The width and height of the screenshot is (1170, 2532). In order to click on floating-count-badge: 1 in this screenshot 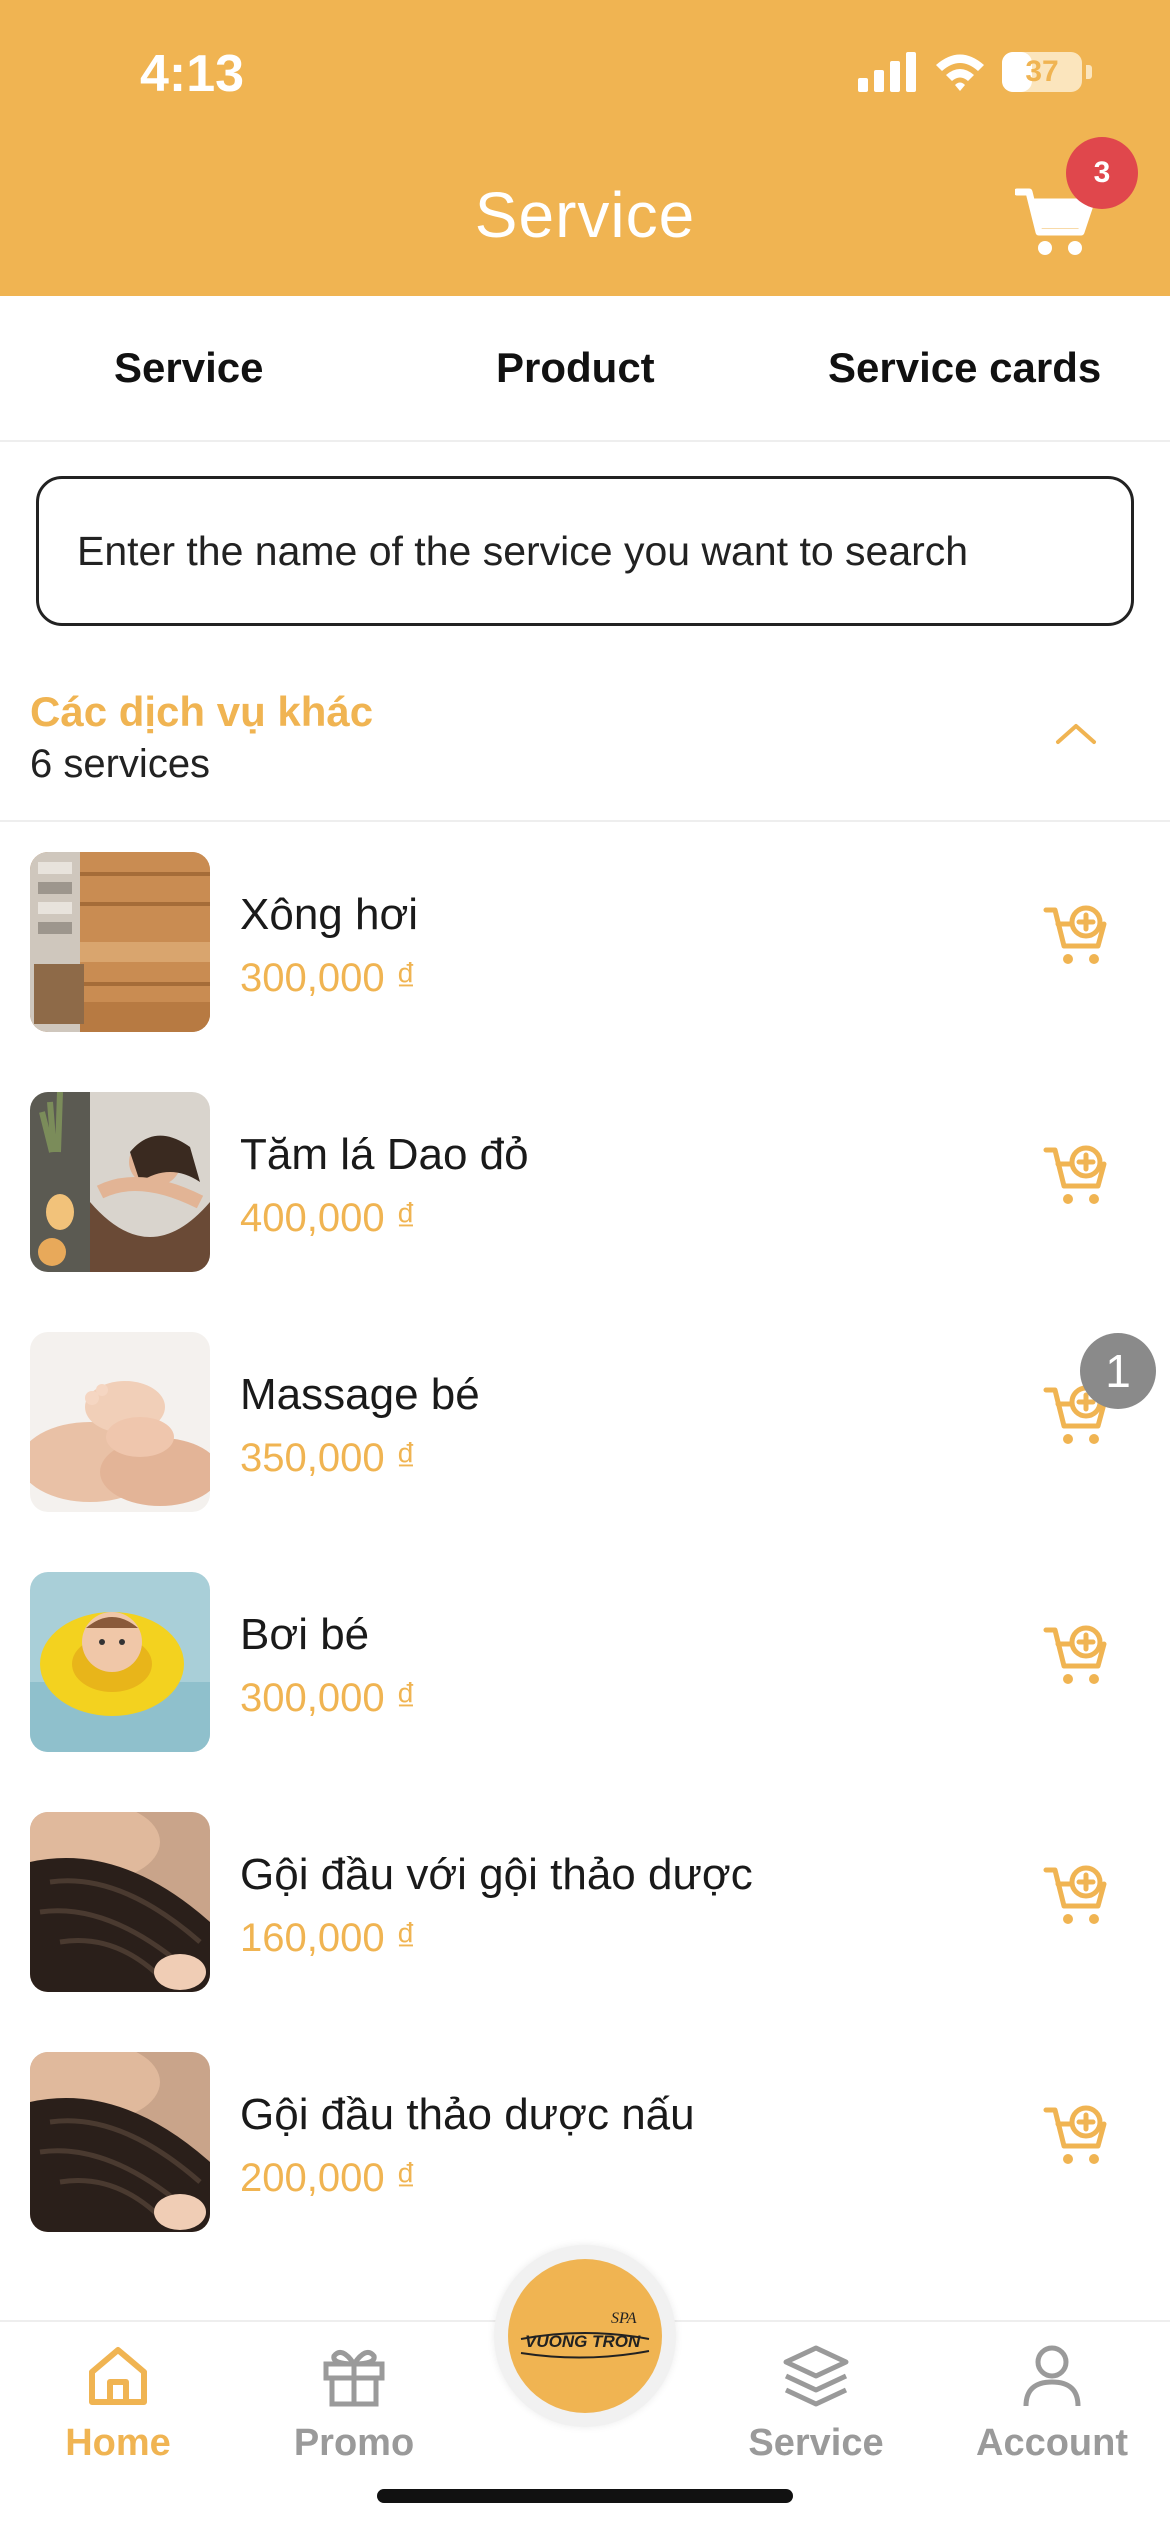, I will do `click(1118, 1371)`.